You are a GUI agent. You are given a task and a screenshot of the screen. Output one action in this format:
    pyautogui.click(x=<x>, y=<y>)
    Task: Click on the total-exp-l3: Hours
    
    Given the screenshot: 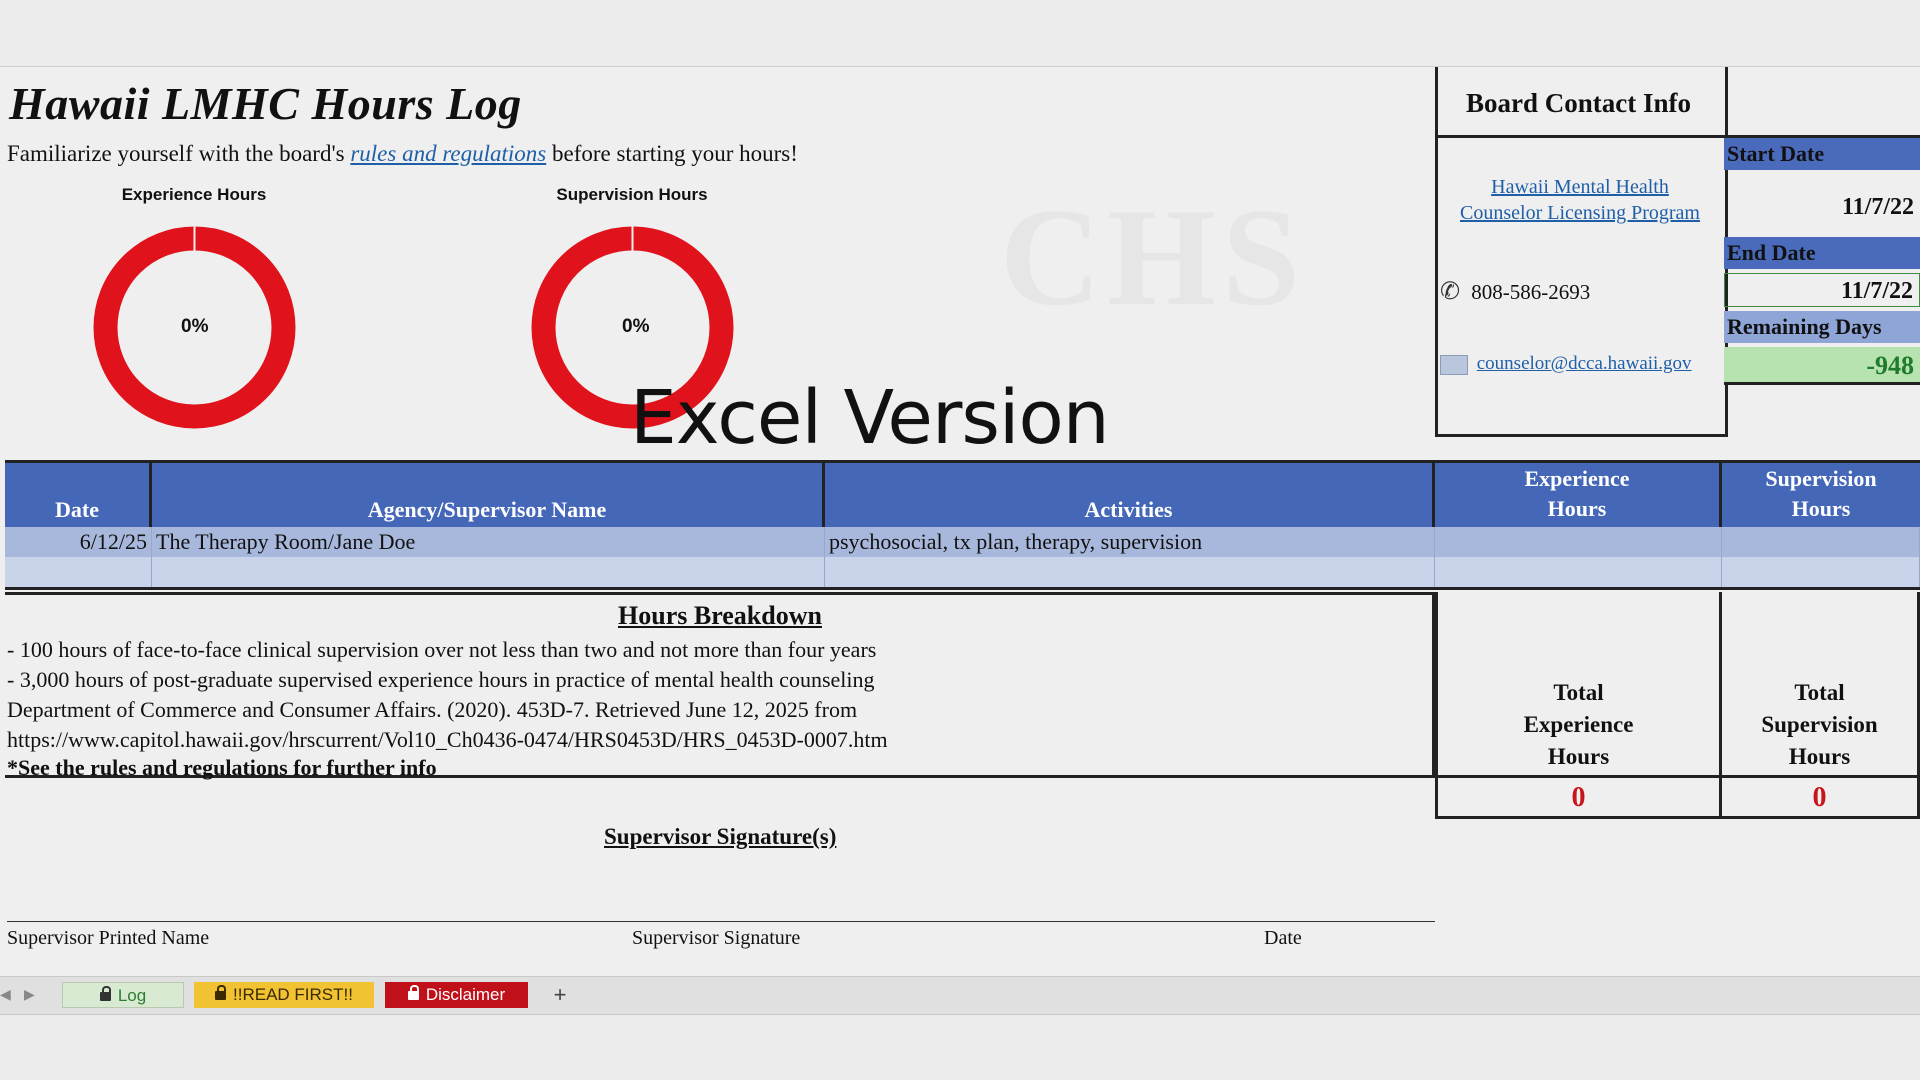 What is the action you would take?
    pyautogui.click(x=1578, y=756)
    